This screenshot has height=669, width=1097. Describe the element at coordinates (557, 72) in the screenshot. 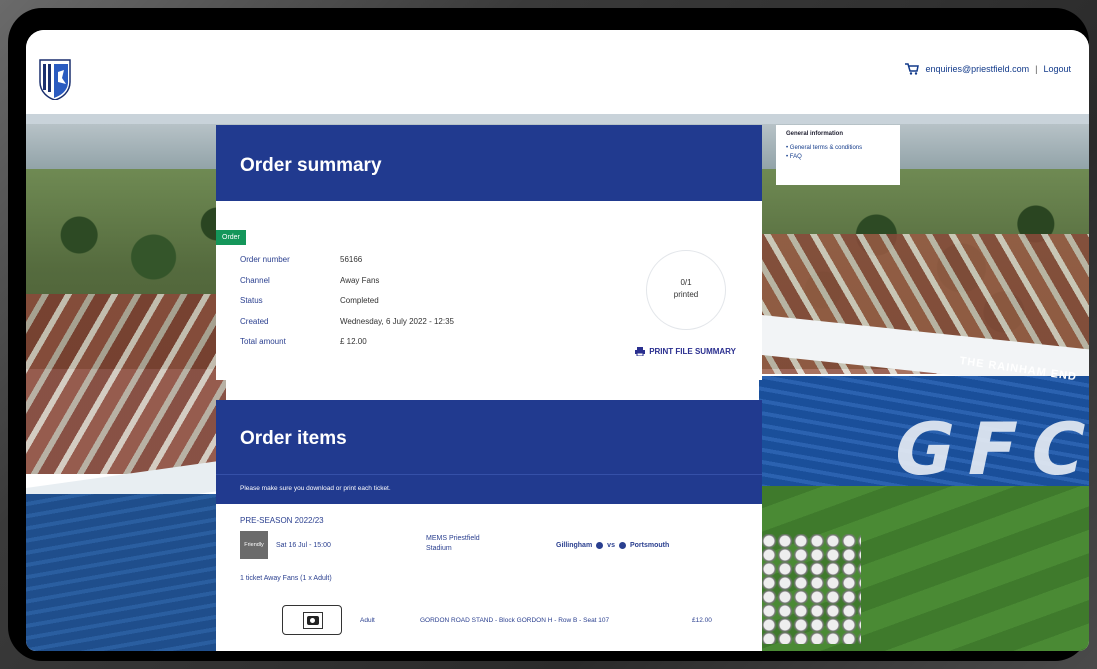

I see `site-header: enquiries@priestfield.com | Logout` at that location.